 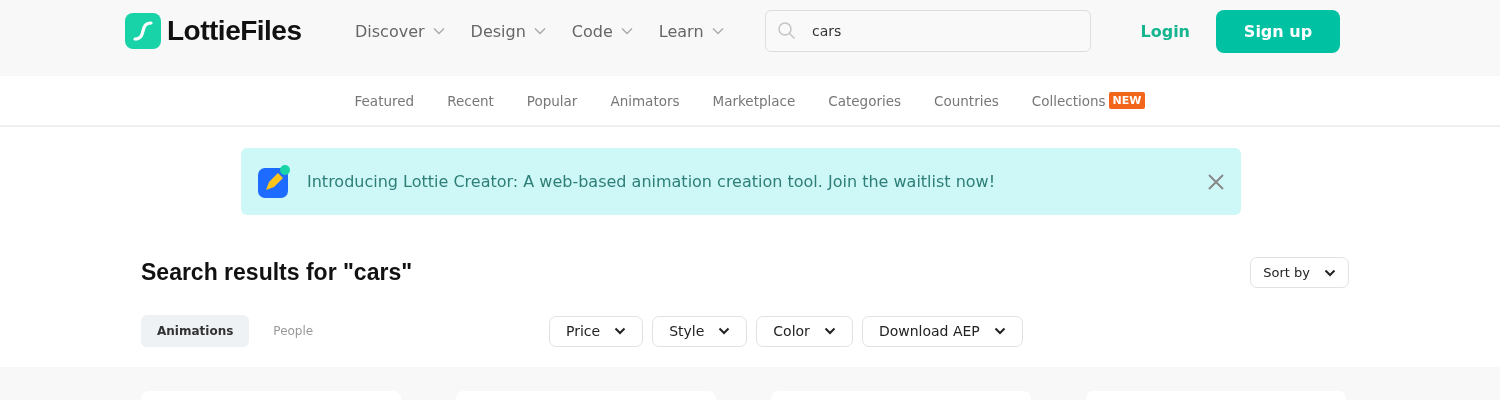 I want to click on results-title: Search results for "cars", so click(x=277, y=272).